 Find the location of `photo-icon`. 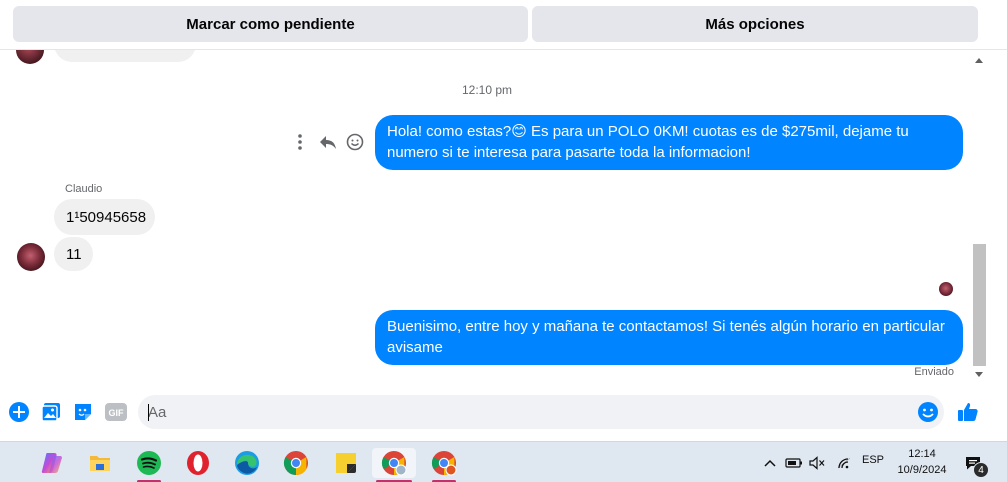

photo-icon is located at coordinates (51, 412).